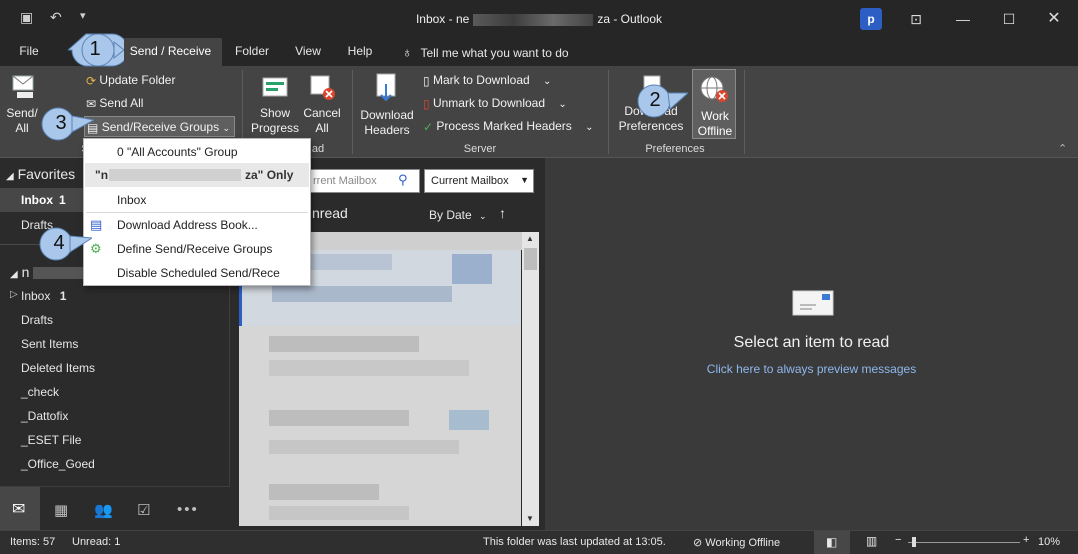  I want to click on callout-4: 4, so click(63, 244).